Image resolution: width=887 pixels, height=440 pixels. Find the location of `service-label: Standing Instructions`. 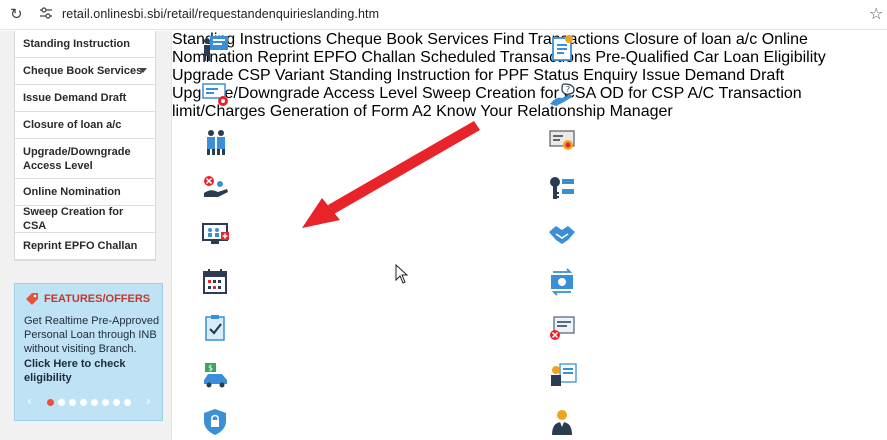

service-label: Standing Instructions is located at coordinates (246, 39).